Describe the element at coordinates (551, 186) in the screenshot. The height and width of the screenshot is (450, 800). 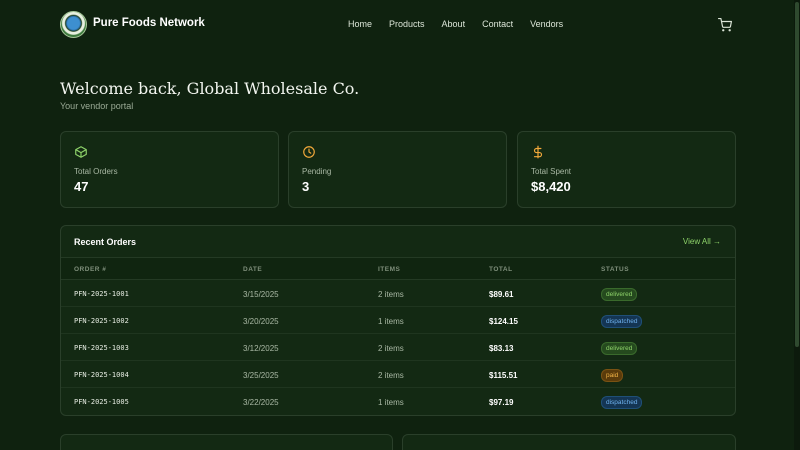
I see `stat-value: $8,420` at that location.